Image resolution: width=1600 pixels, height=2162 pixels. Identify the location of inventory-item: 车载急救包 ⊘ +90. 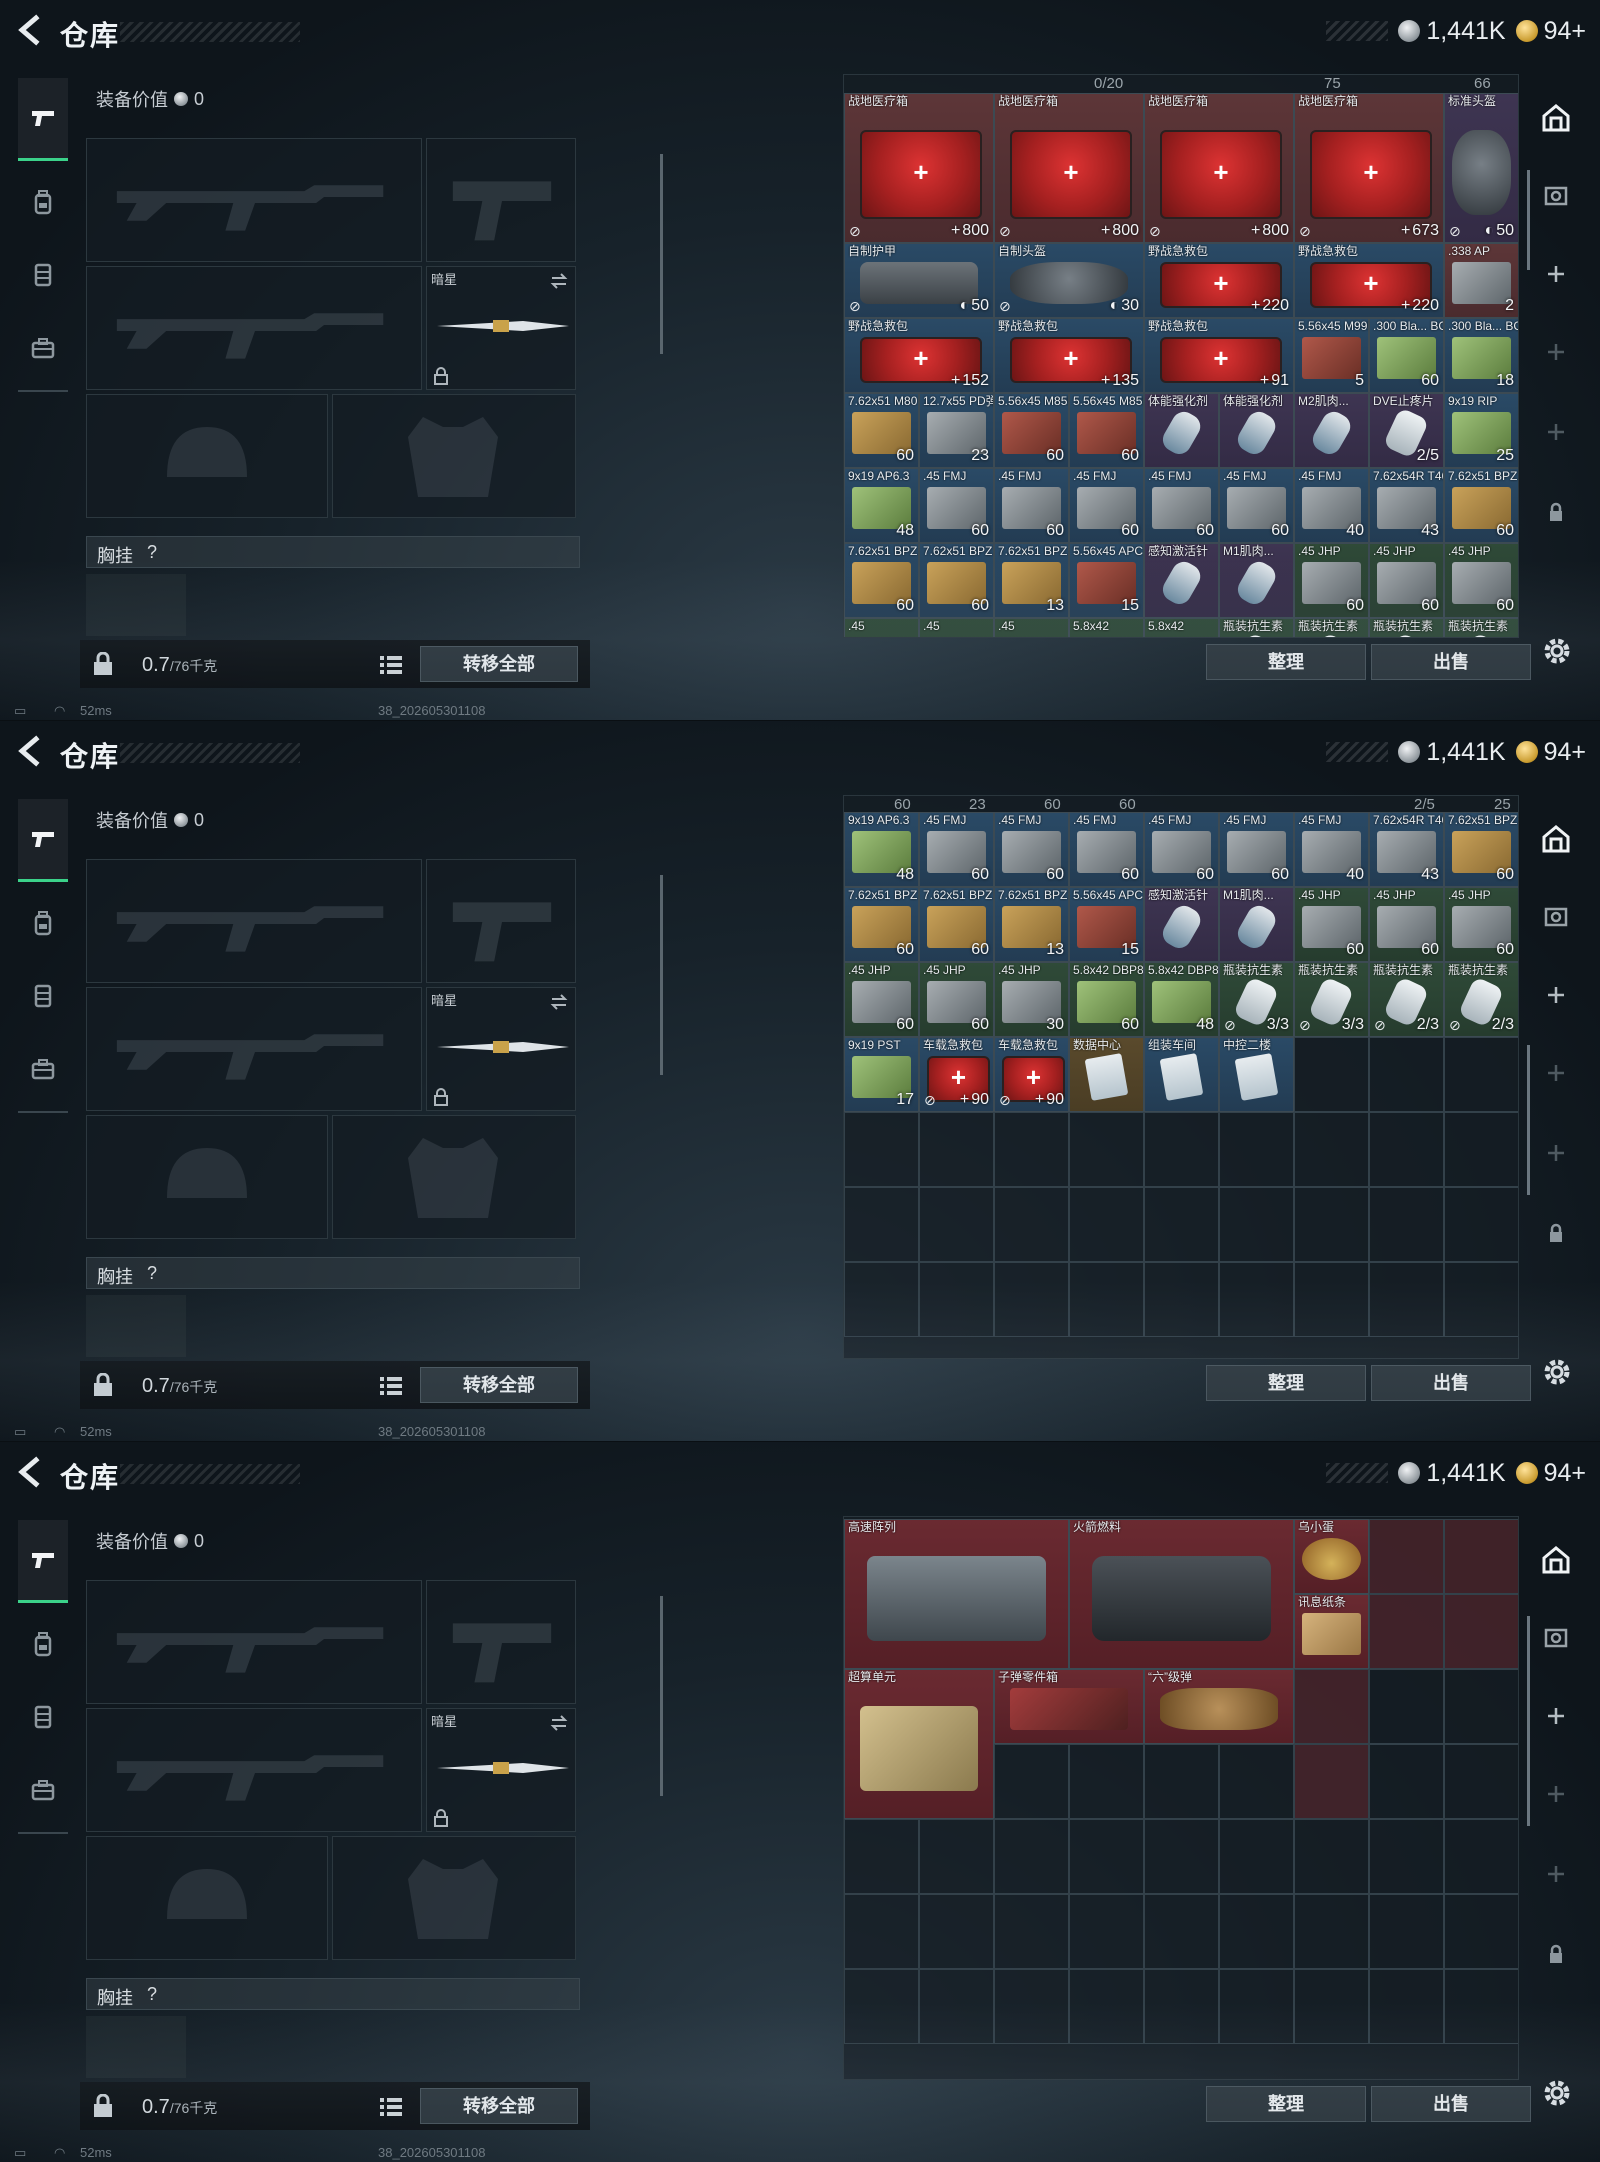
(1031, 1074).